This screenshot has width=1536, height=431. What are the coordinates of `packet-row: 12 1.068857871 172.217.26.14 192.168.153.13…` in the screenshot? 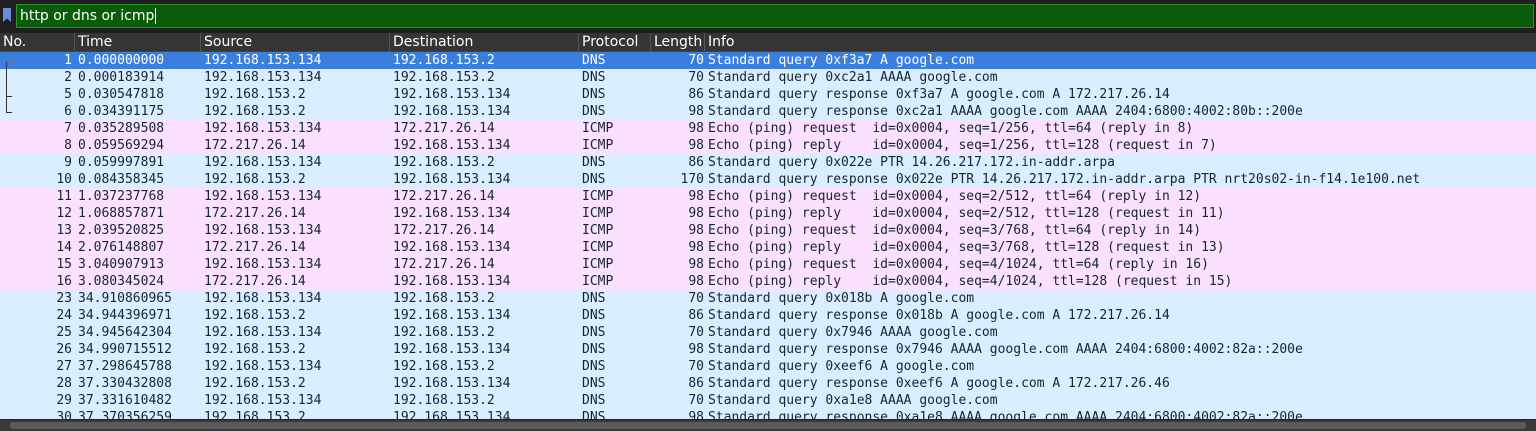 It's located at (768, 213).